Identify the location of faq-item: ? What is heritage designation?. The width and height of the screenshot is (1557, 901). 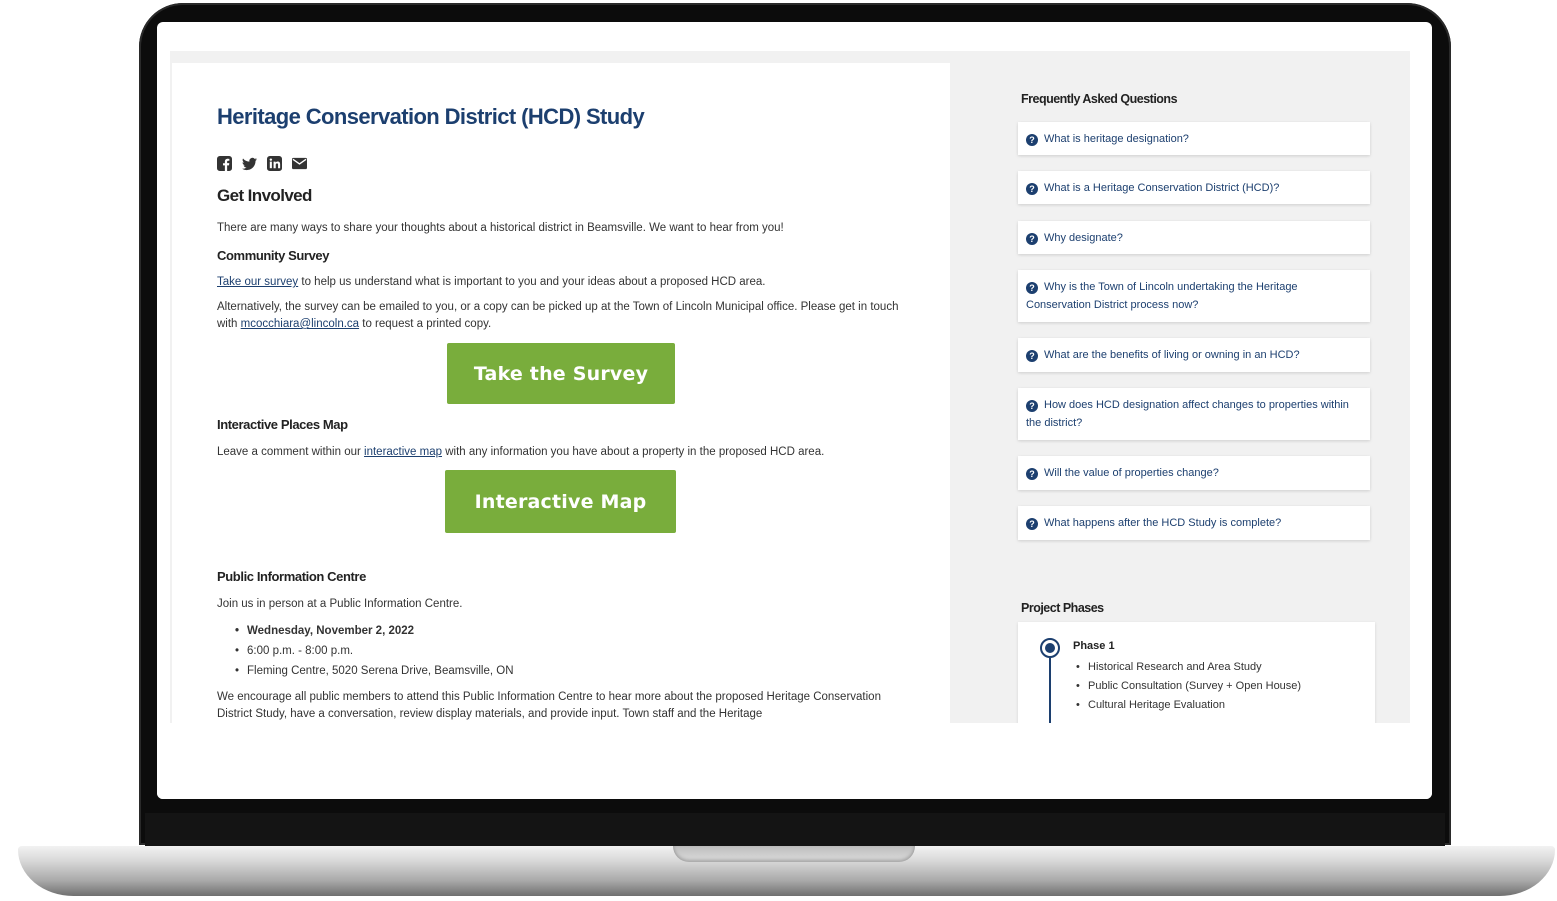
(1194, 138).